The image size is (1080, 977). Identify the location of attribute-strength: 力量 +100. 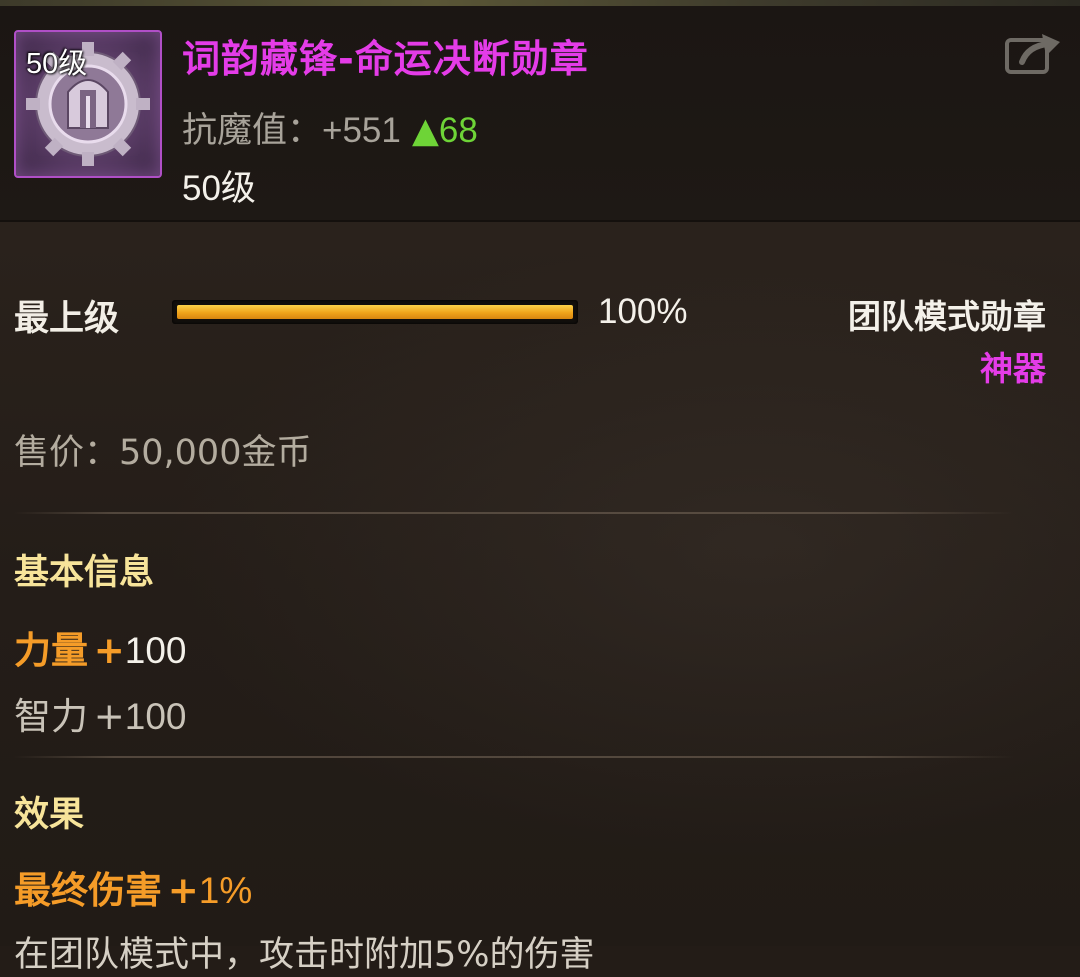
(100, 647).